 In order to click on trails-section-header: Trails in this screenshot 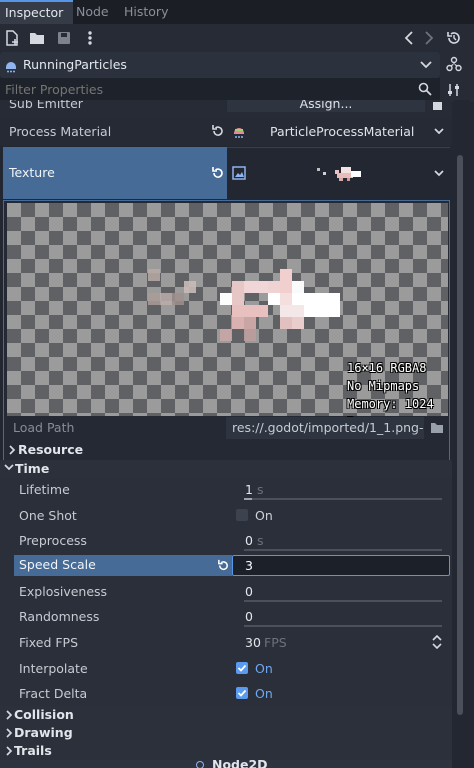, I will do `click(226, 751)`.